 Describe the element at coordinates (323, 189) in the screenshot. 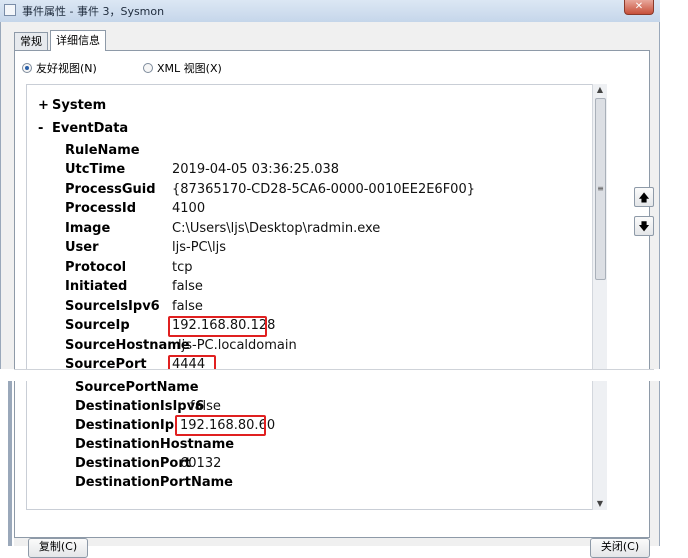

I see `field-value-processguid: {87365170-CD28-5CA6-0000-0010EE2E6F00}` at that location.